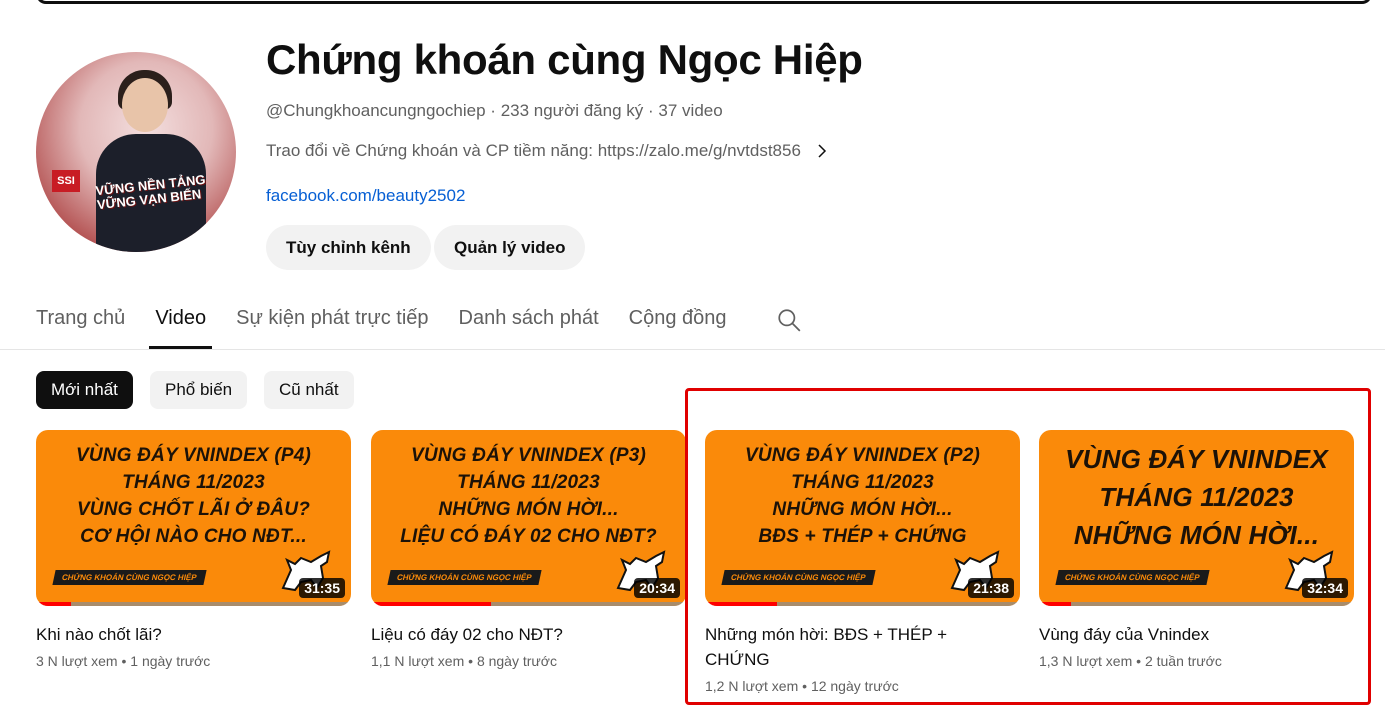 The width and height of the screenshot is (1385, 720). What do you see at coordinates (822, 151) in the screenshot?
I see `chevron-right-icon` at bounding box center [822, 151].